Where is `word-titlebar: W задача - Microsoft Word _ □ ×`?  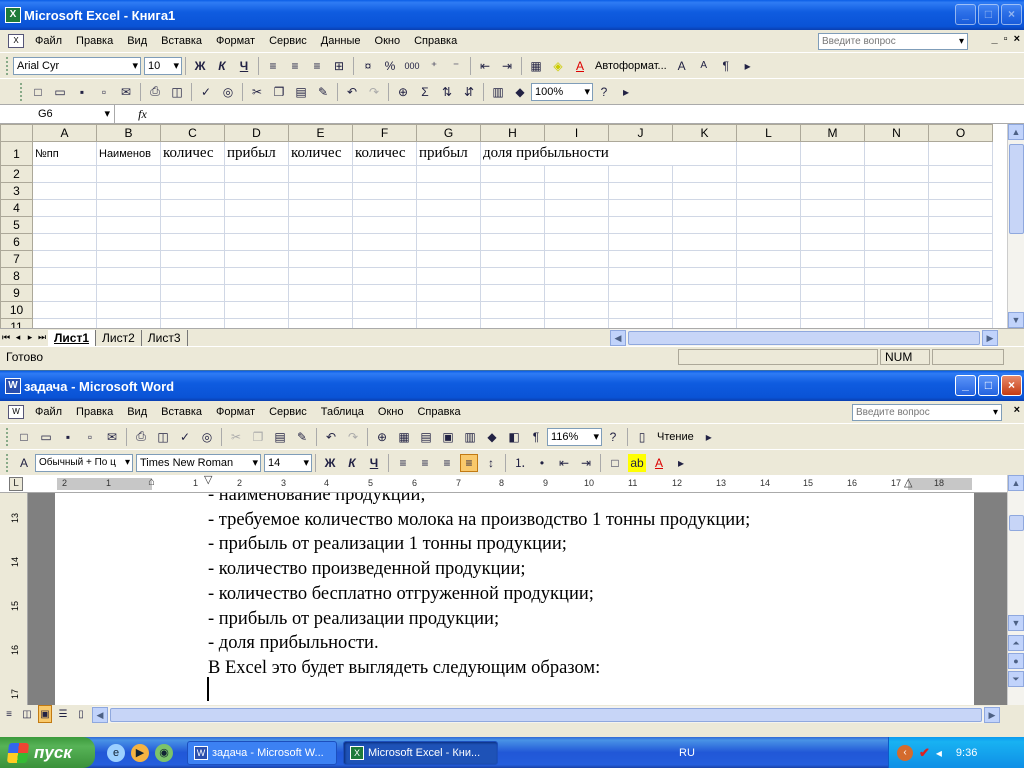
word-titlebar: W задача - Microsoft Word _ □ × is located at coordinates (512, 386).